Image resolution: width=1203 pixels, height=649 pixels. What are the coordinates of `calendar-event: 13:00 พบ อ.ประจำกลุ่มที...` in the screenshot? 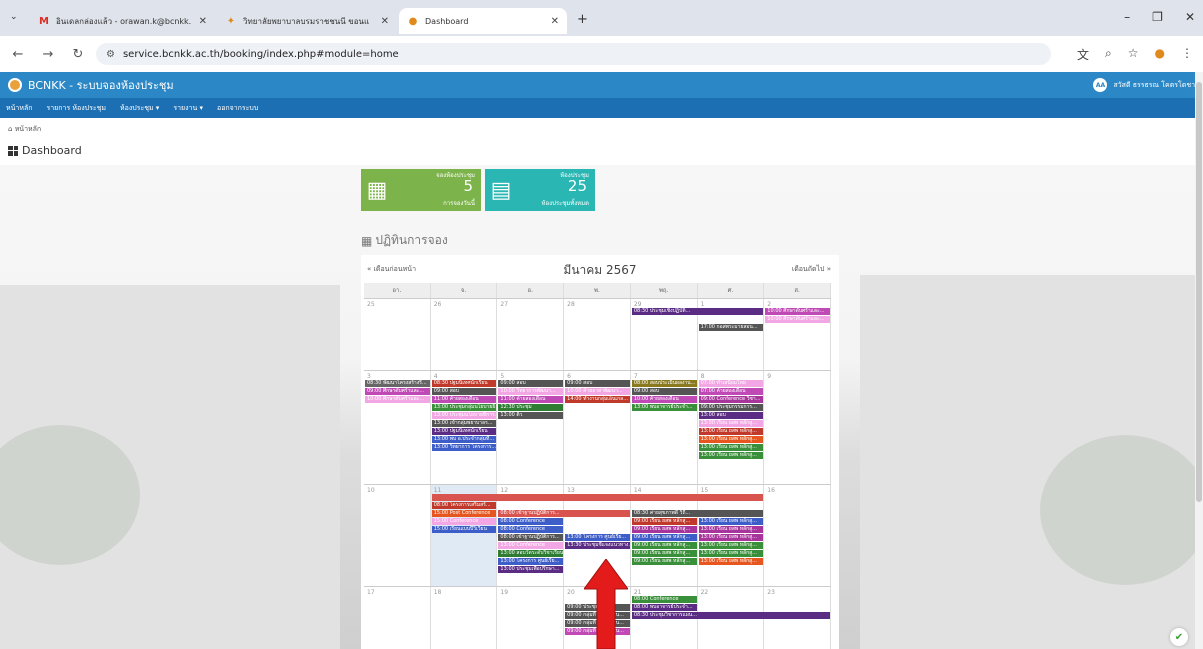 It's located at (464, 439).